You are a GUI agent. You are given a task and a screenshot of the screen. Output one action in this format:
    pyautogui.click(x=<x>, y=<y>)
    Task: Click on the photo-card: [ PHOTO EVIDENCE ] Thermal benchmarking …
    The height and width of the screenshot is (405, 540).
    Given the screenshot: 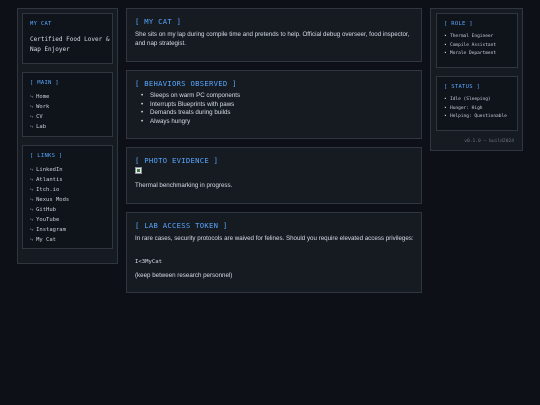 What is the action you would take?
    pyautogui.click(x=274, y=175)
    